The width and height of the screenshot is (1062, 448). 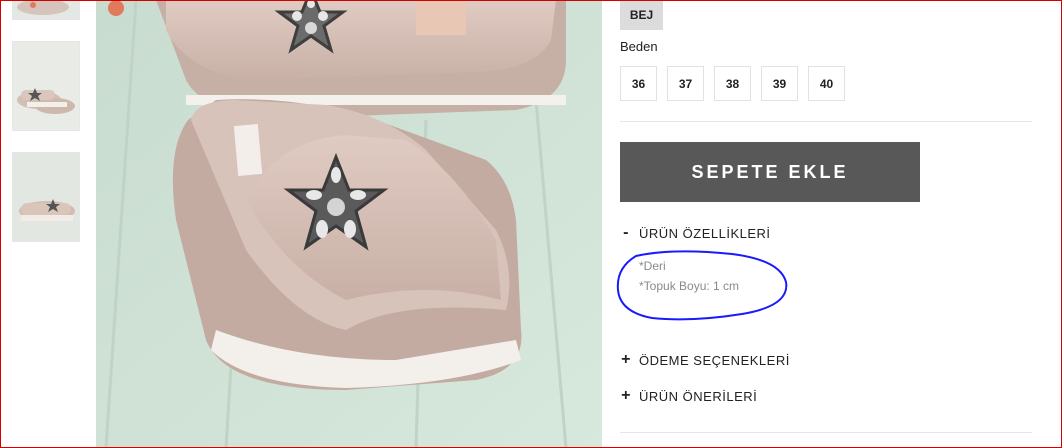 I want to click on size-option-37: 37, so click(x=685, y=83).